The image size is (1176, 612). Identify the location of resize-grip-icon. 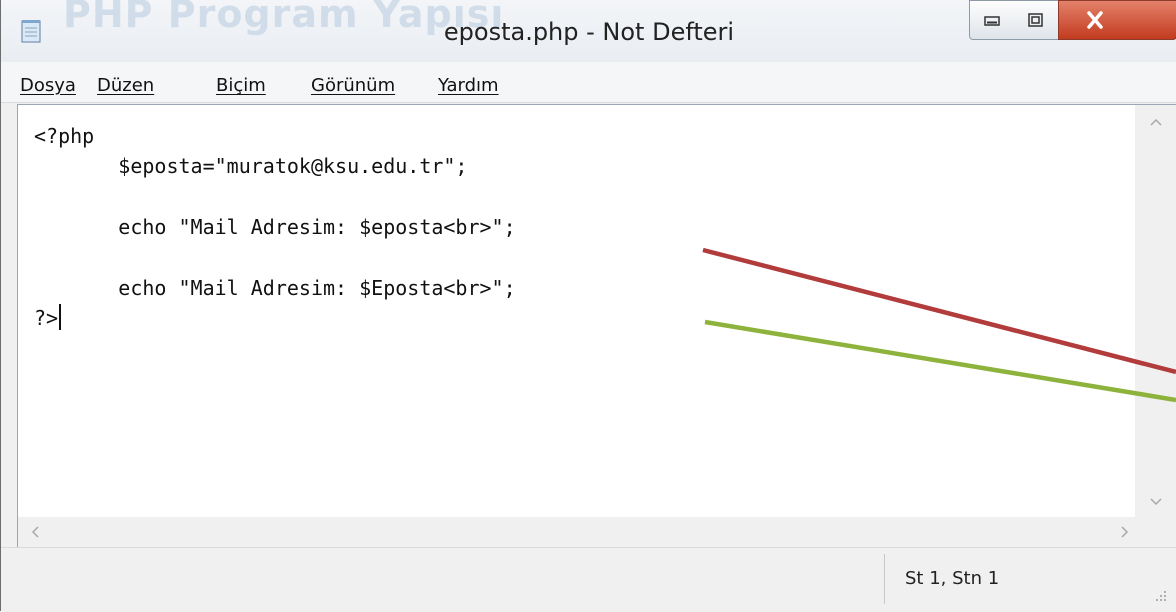
(1160, 595).